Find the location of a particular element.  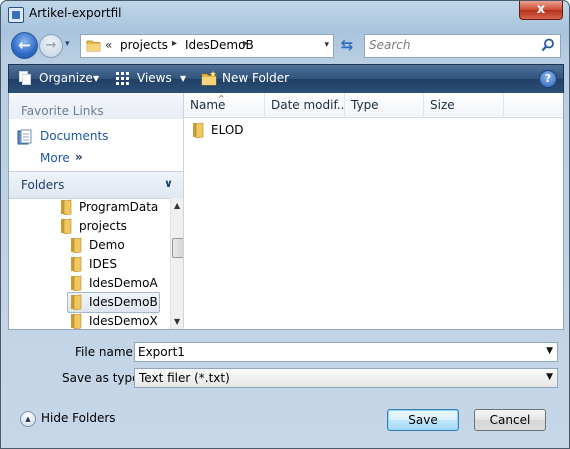

tree-item-idesdemoa: IdesDemoA is located at coordinates (113, 283).